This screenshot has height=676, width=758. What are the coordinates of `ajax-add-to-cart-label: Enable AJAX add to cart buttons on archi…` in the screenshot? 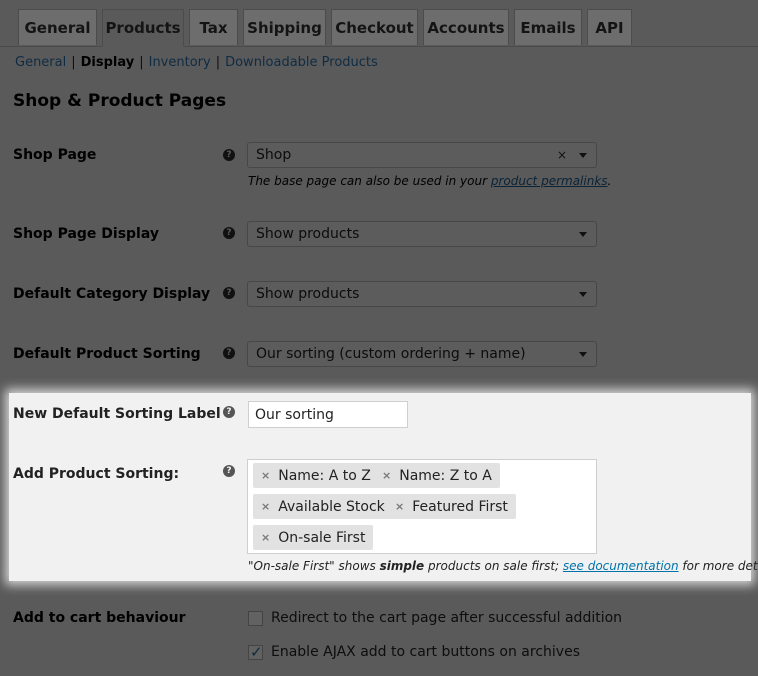 It's located at (425, 652).